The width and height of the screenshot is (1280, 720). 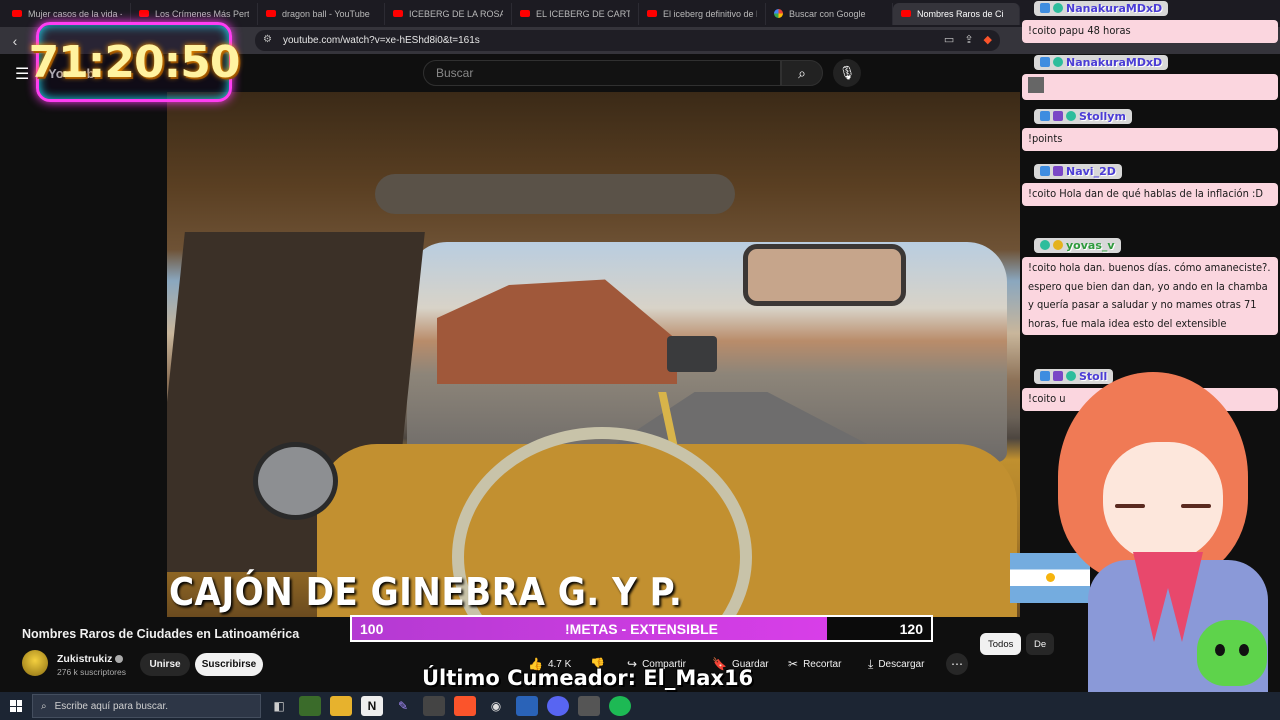 I want to click on chat-text, so click(x=1150, y=87).